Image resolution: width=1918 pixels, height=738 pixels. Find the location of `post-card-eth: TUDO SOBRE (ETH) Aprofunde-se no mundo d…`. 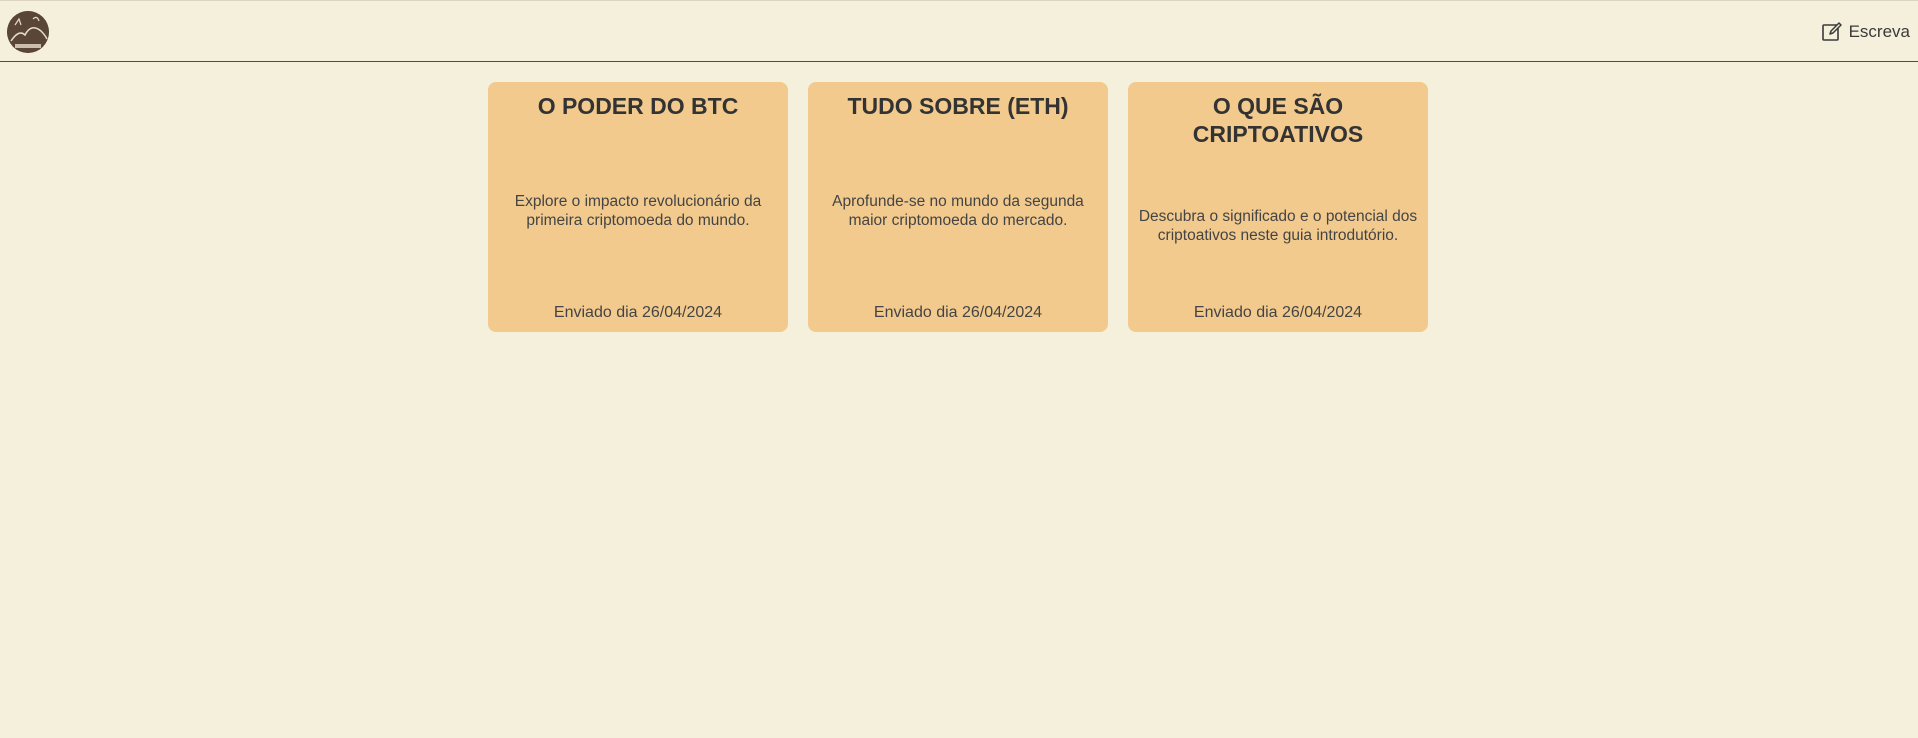

post-card-eth: TUDO SOBRE (ETH) Aprofunde-se no mundo d… is located at coordinates (958, 207).